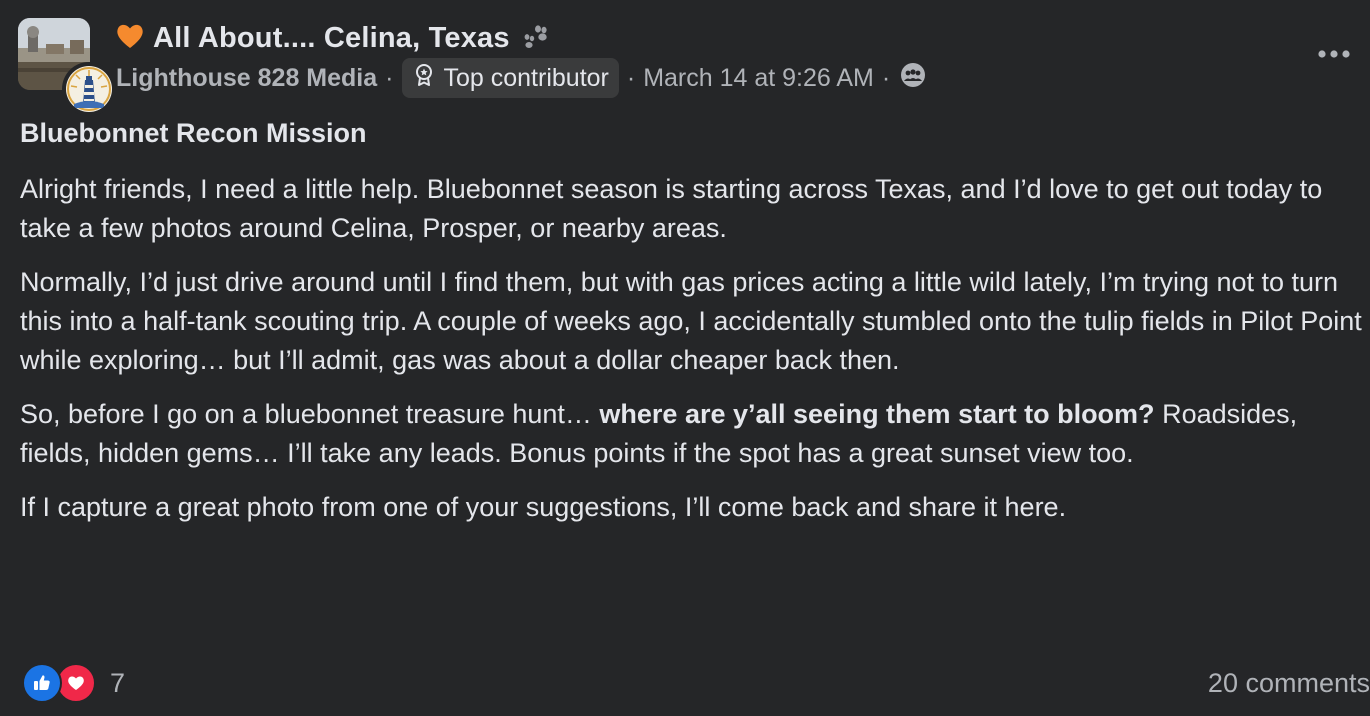 The image size is (1370, 716). I want to click on comments-count-link: 20 comments, so click(1289, 683).